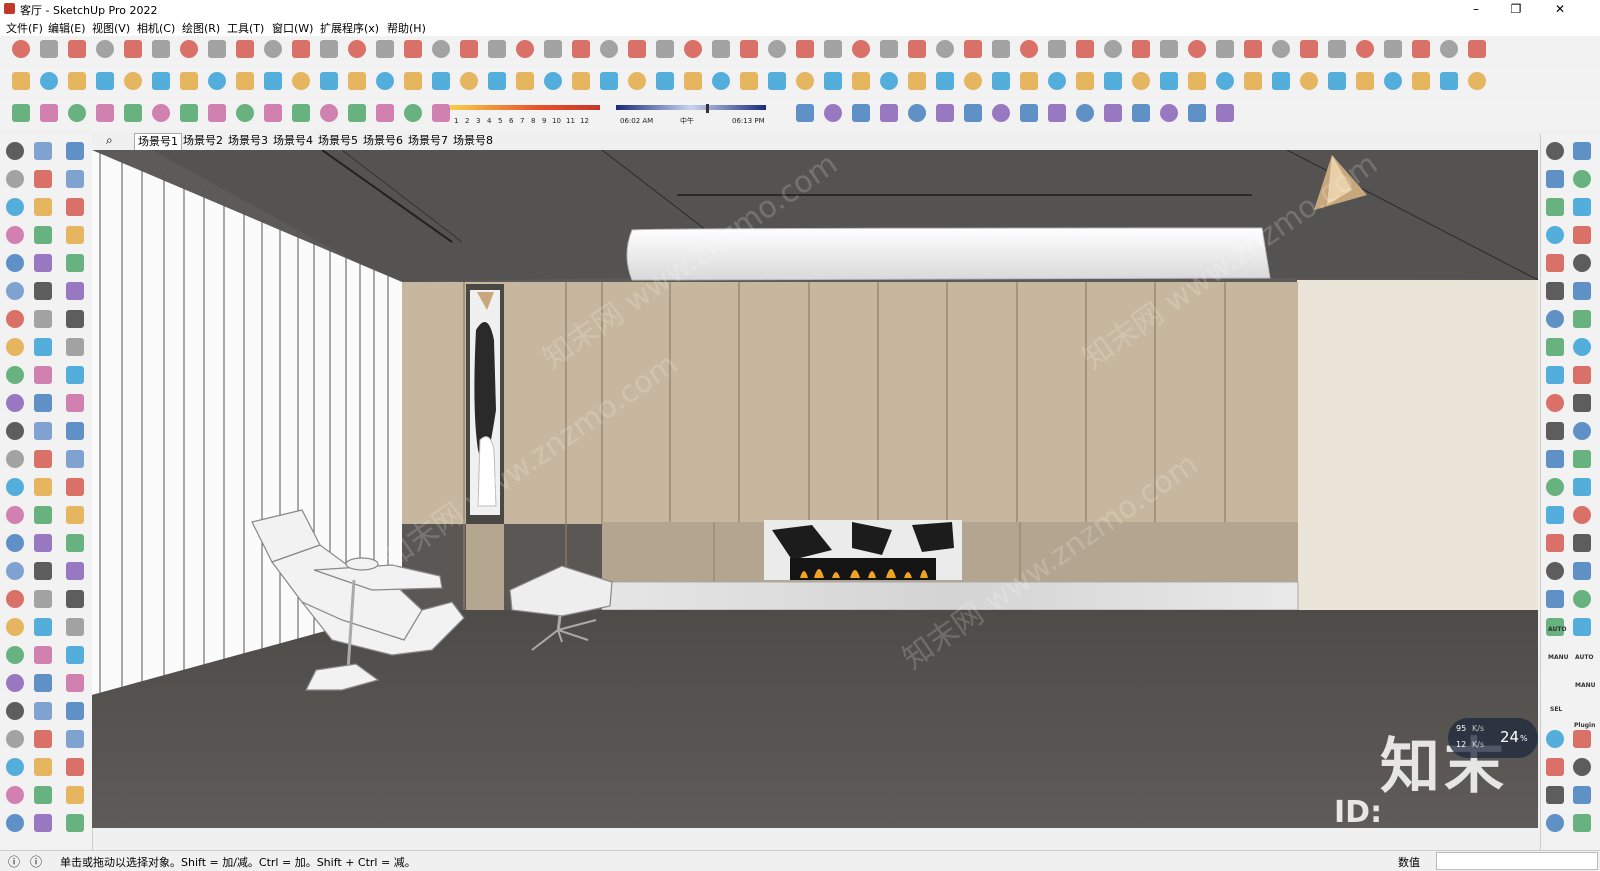  Describe the element at coordinates (248, 141) in the screenshot. I see `scene-tab-3: 场景号3` at that location.